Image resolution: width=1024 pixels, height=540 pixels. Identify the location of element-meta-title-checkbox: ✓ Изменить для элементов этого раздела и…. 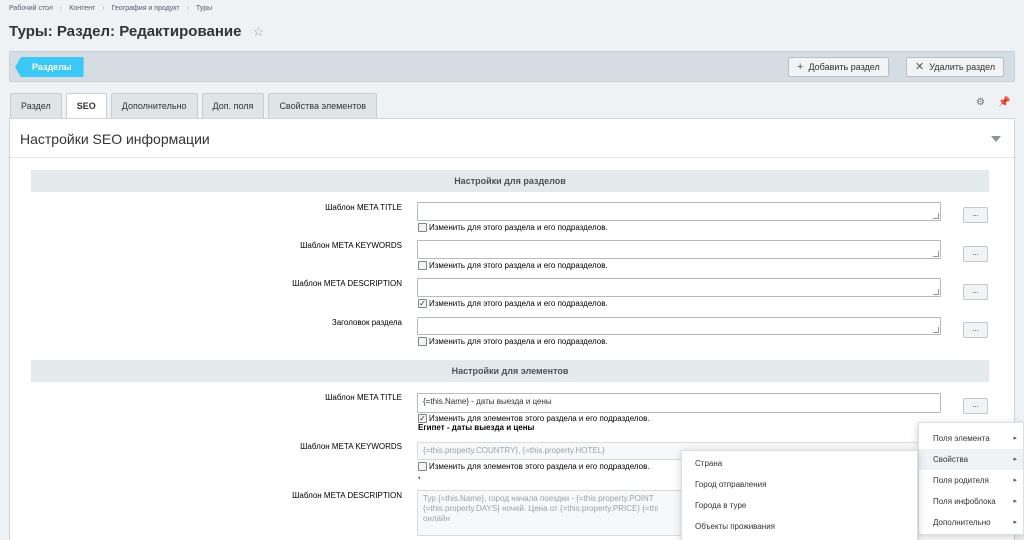
(534, 418).